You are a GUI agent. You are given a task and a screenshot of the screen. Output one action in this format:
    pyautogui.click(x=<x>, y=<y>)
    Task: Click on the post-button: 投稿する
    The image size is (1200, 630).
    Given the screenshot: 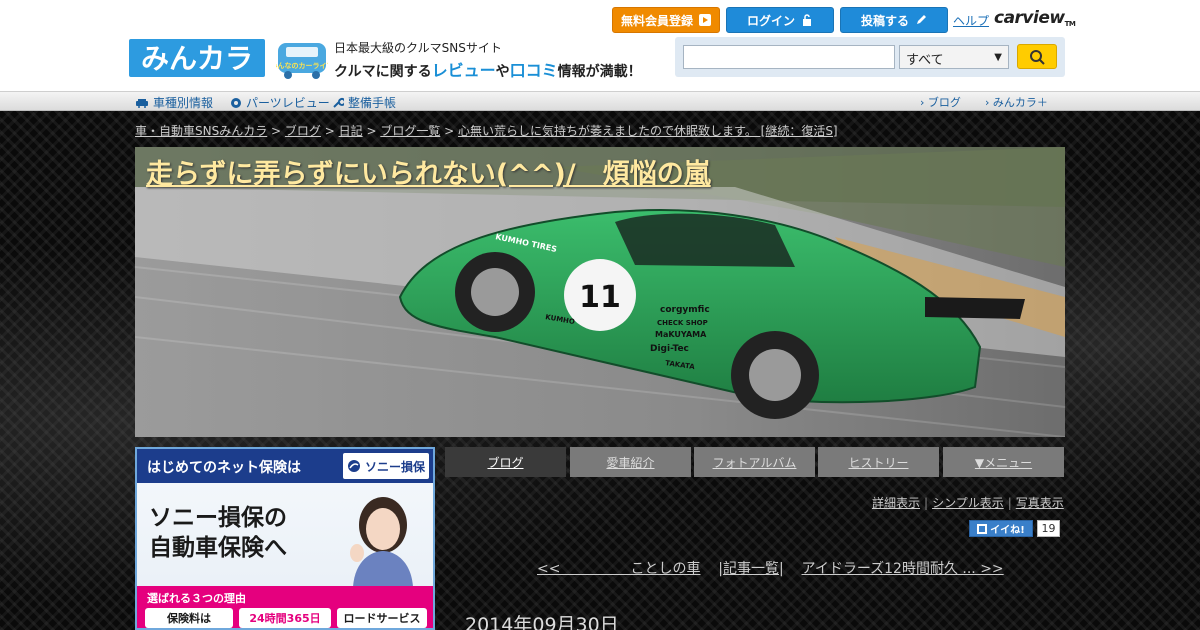 What is the action you would take?
    pyautogui.click(x=894, y=20)
    